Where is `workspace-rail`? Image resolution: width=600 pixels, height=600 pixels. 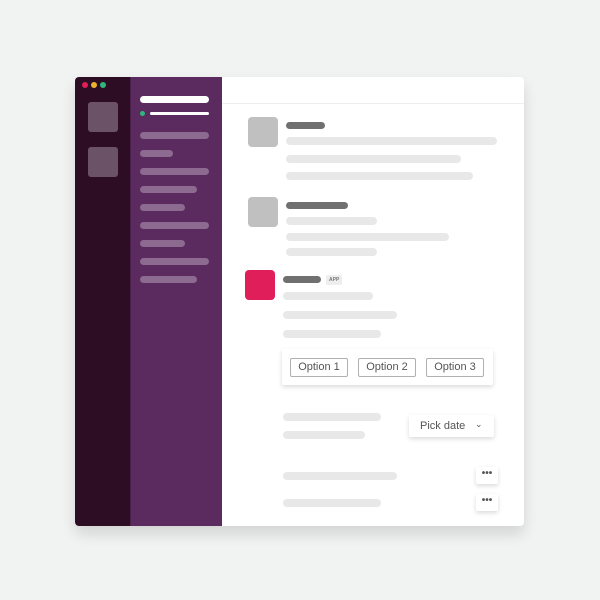 workspace-rail is located at coordinates (102, 301).